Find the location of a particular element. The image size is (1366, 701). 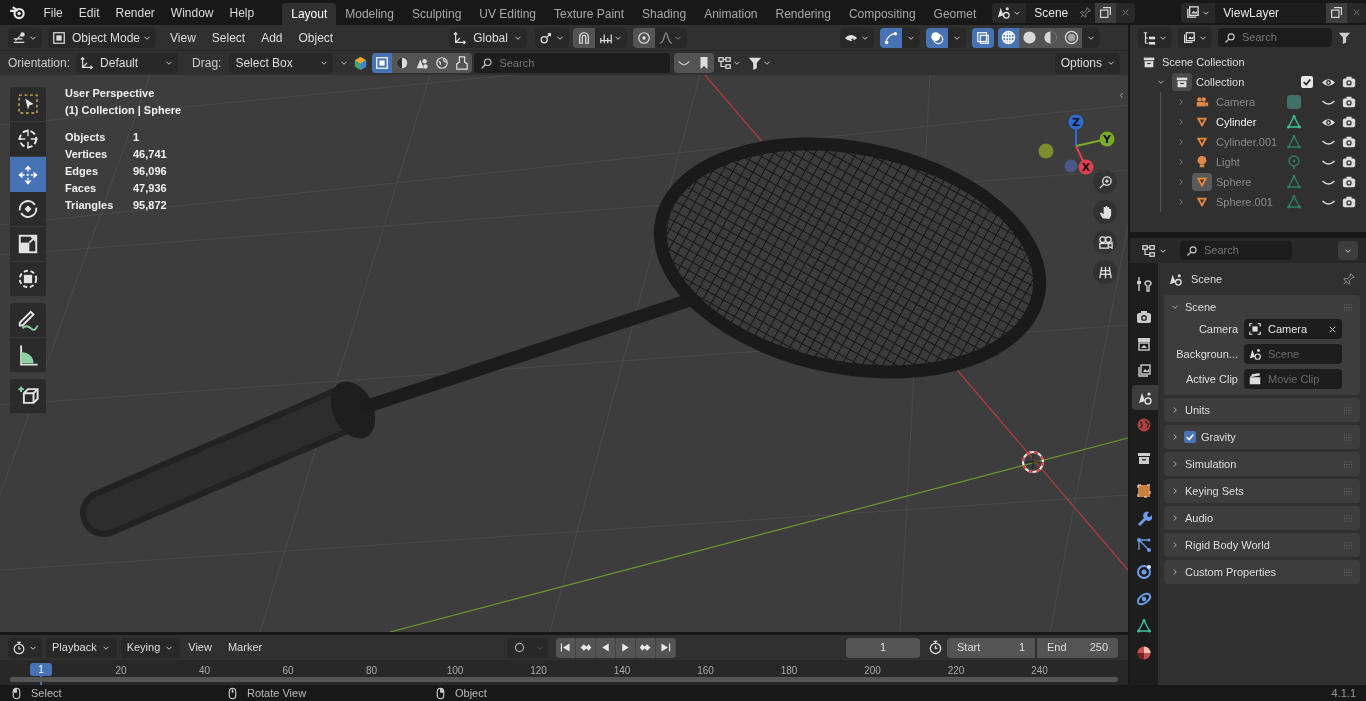

frame-number: 60 is located at coordinates (288, 671).